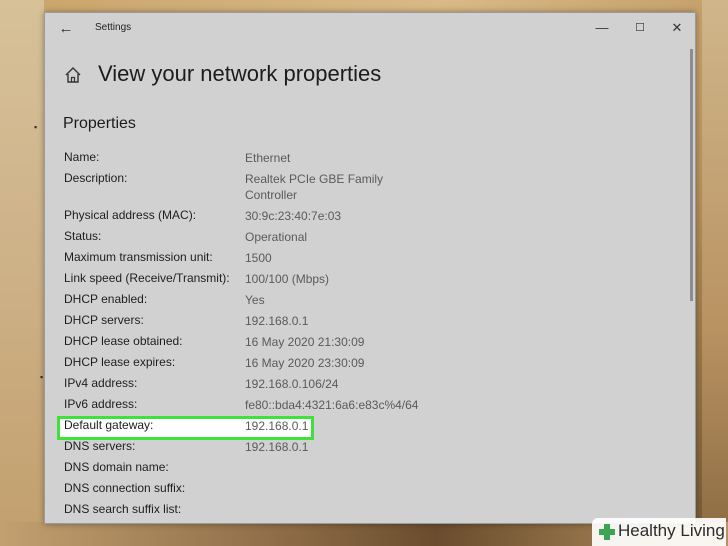  Describe the element at coordinates (607, 532) in the screenshot. I see `health-cross-icon` at that location.